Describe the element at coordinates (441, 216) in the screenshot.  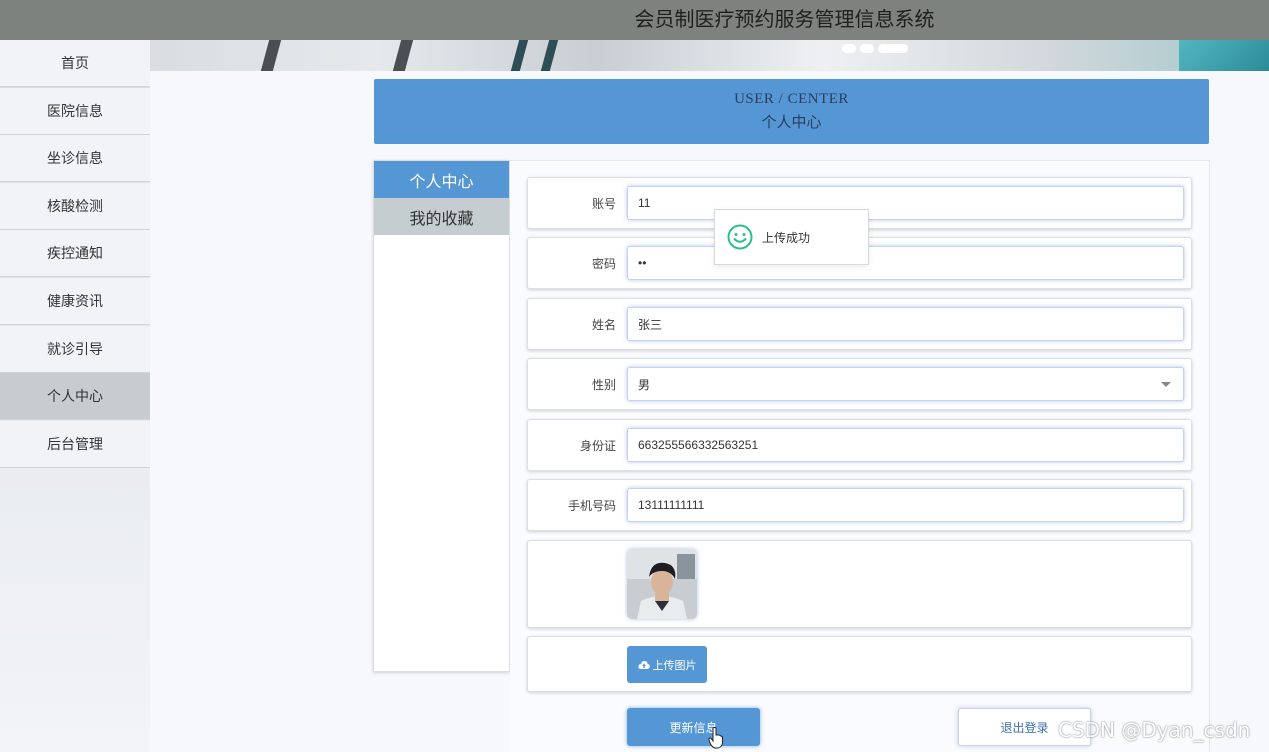
I see `tab-my-favorites: 我的收藏` at that location.